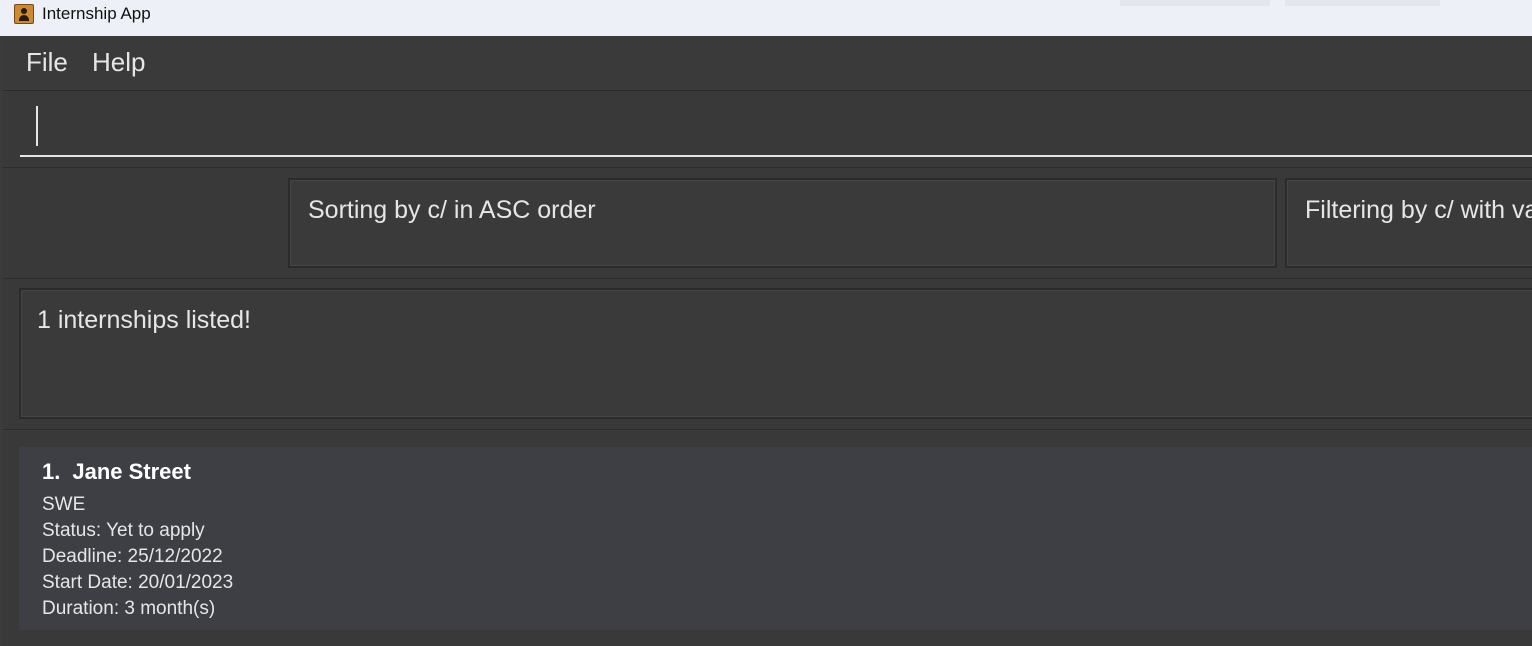 Image resolution: width=1532 pixels, height=646 pixels. What do you see at coordinates (131, 471) in the screenshot?
I see `company-name: Jane Street` at bounding box center [131, 471].